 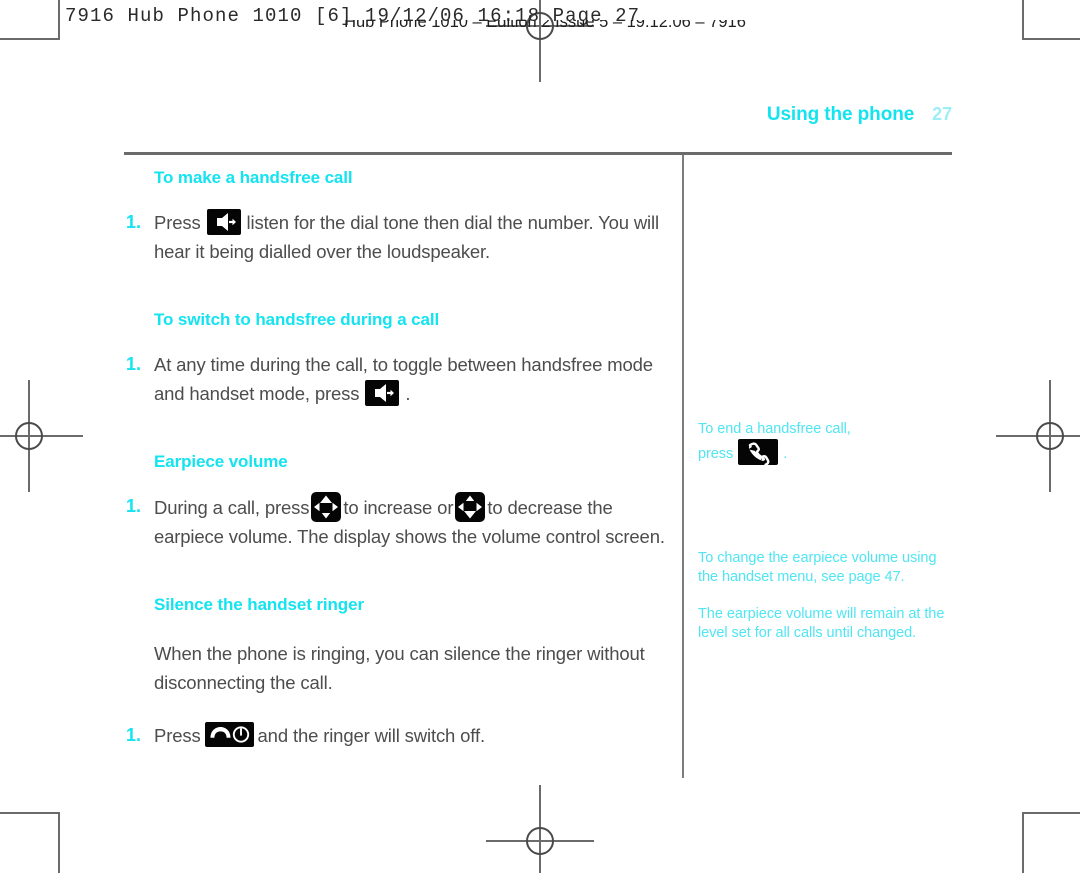 What do you see at coordinates (253, 177) in the screenshot?
I see `section-title-make-handsfree-call: To make a handsfree call` at bounding box center [253, 177].